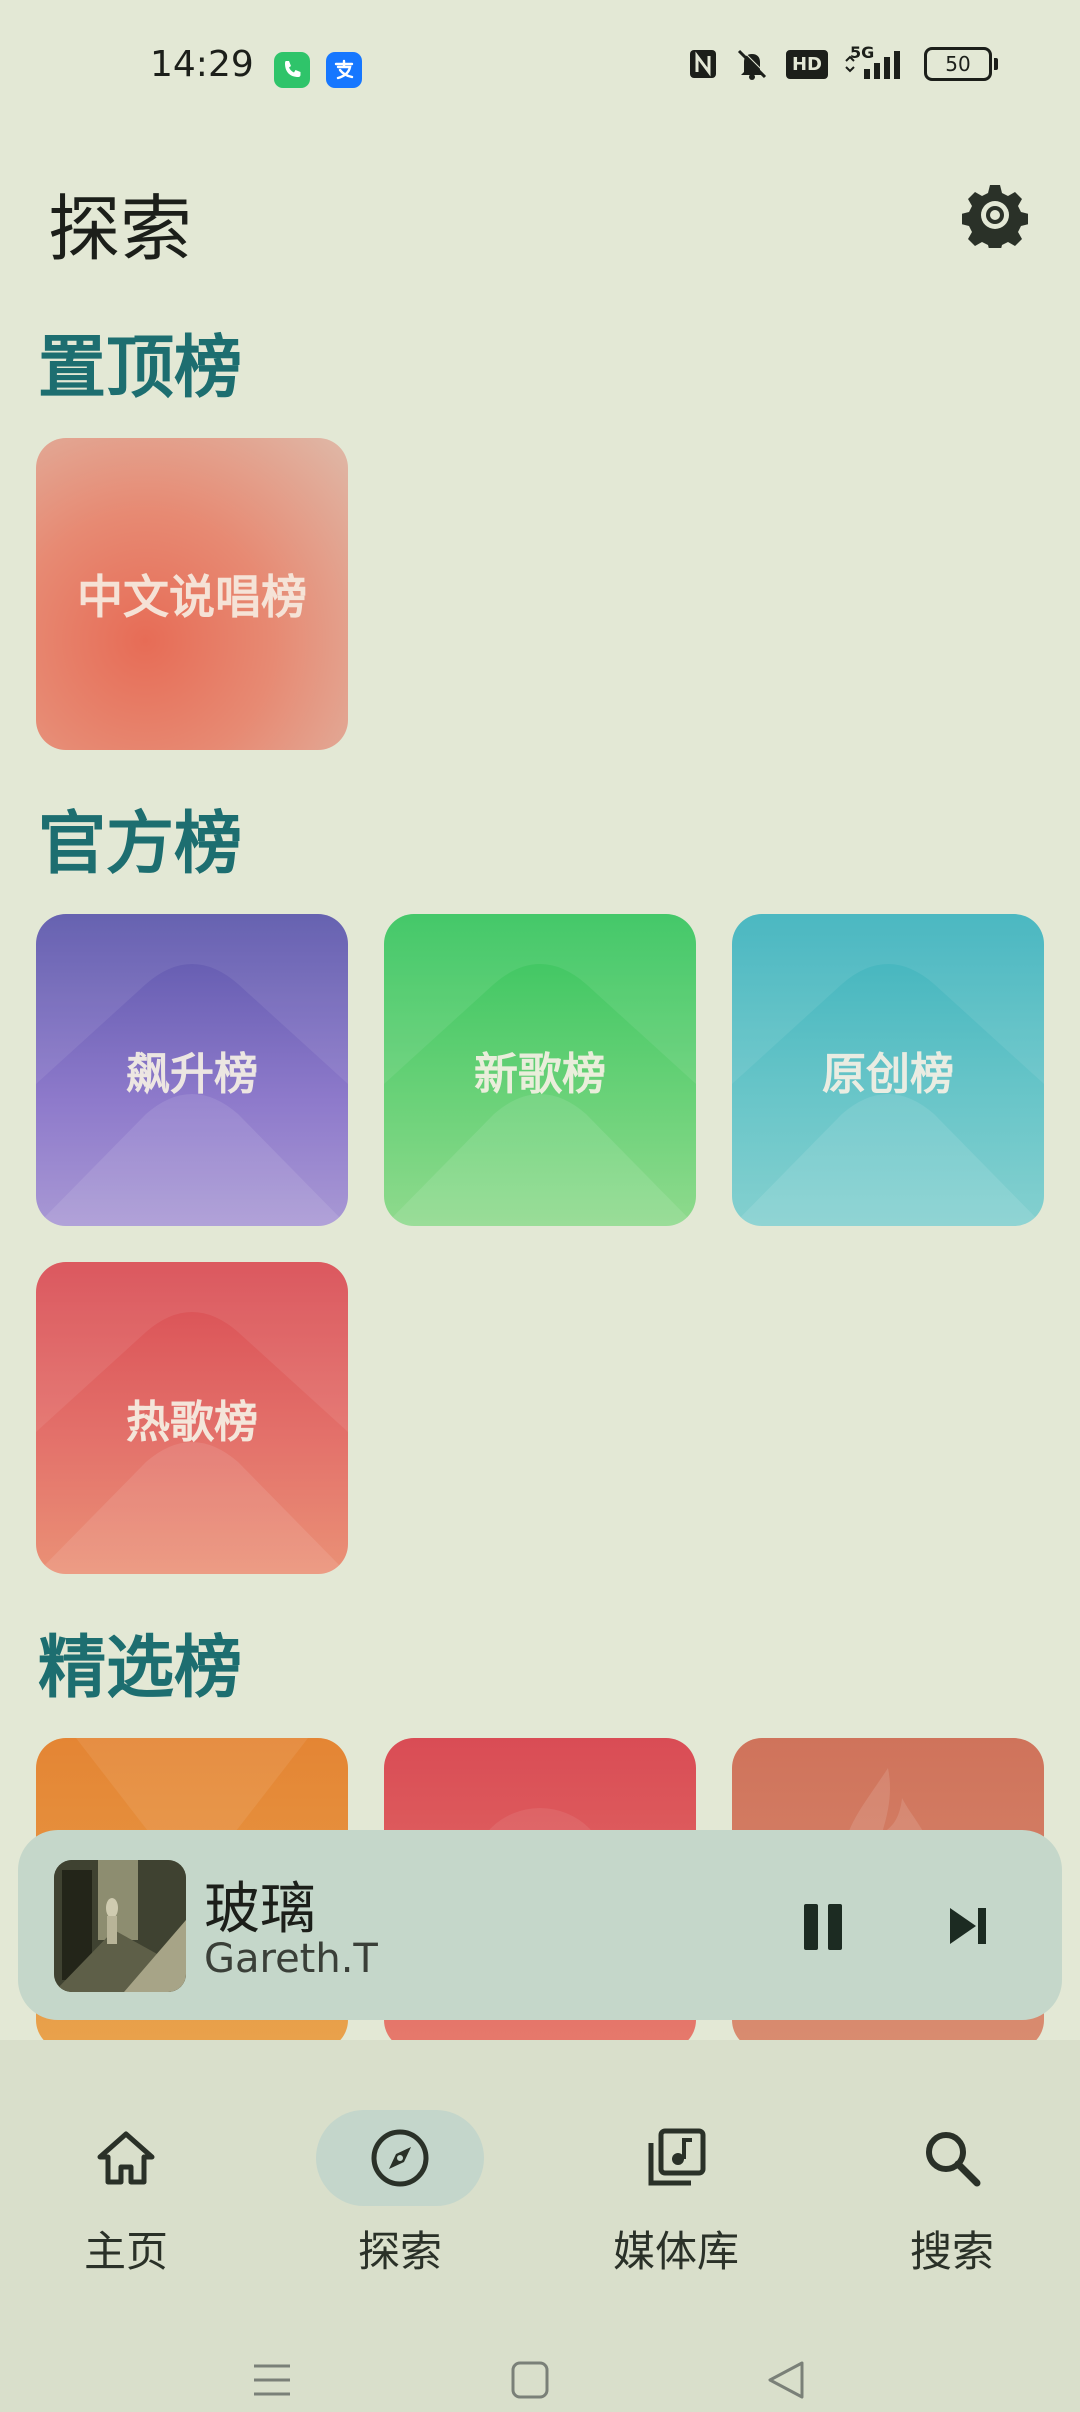  I want to click on pause-button, so click(823, 1927).